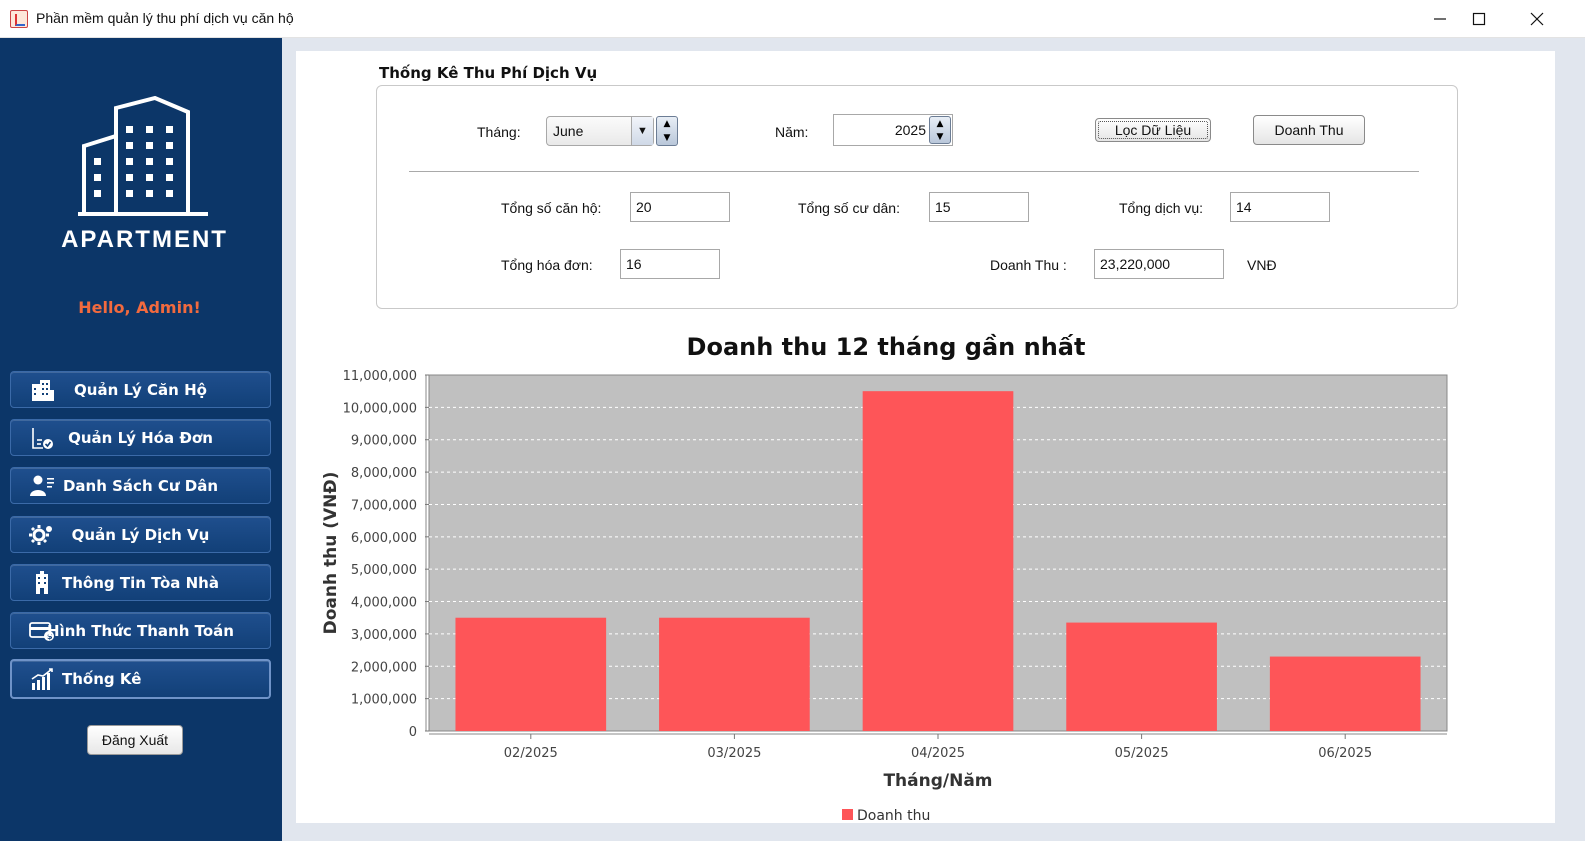 This screenshot has height=841, width=1585. I want to click on nav-label: Quản Lý Hóa Đơn, so click(140, 437).